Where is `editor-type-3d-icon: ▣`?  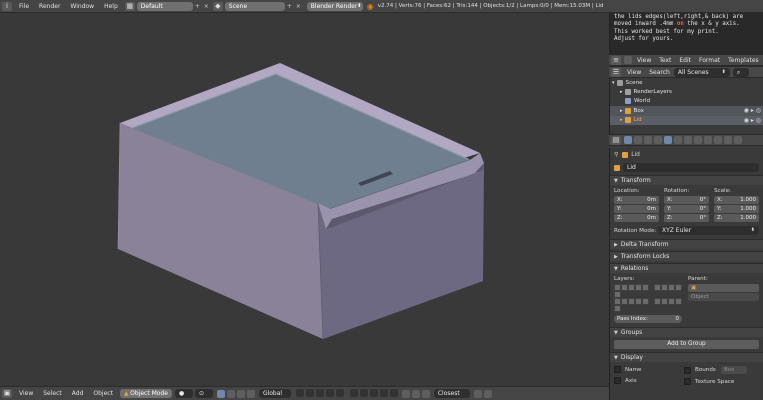 editor-type-3d-icon: ▣ is located at coordinates (7, 393).